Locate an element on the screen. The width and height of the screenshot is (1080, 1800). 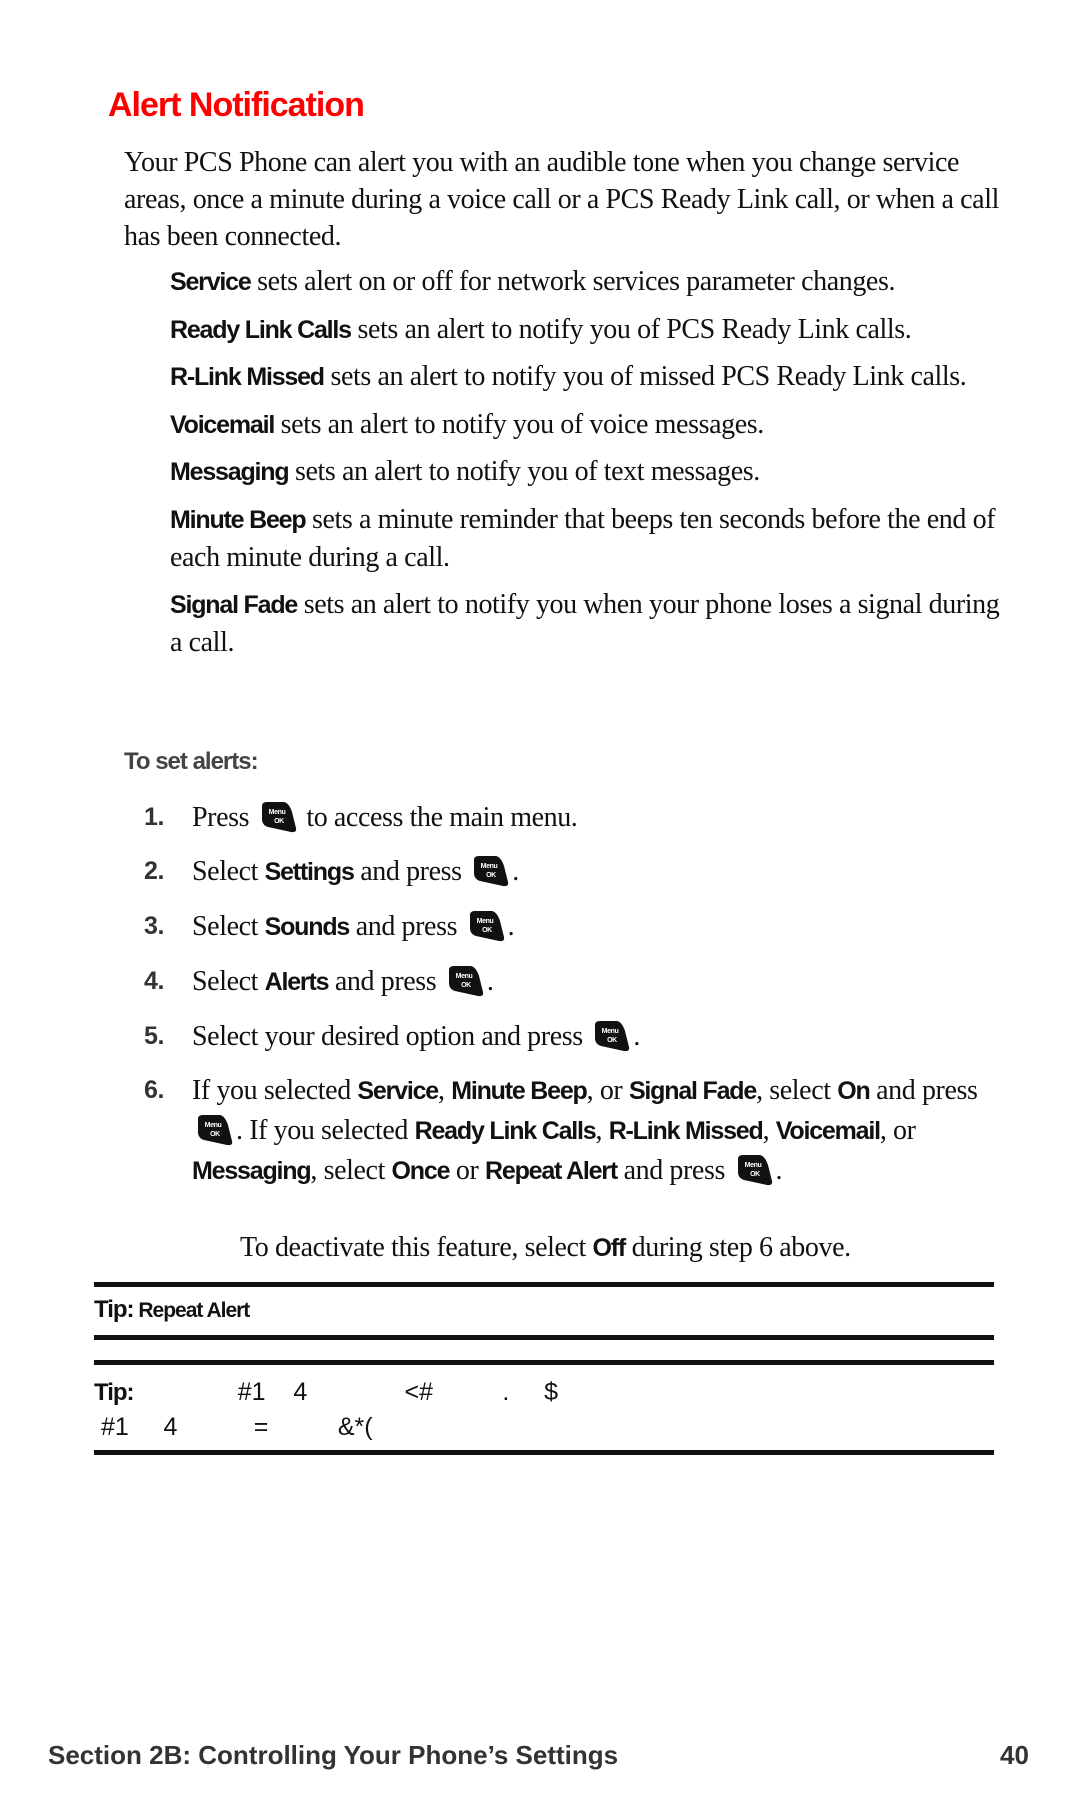
definition-term: Ready Link Calls is located at coordinates (261, 329).